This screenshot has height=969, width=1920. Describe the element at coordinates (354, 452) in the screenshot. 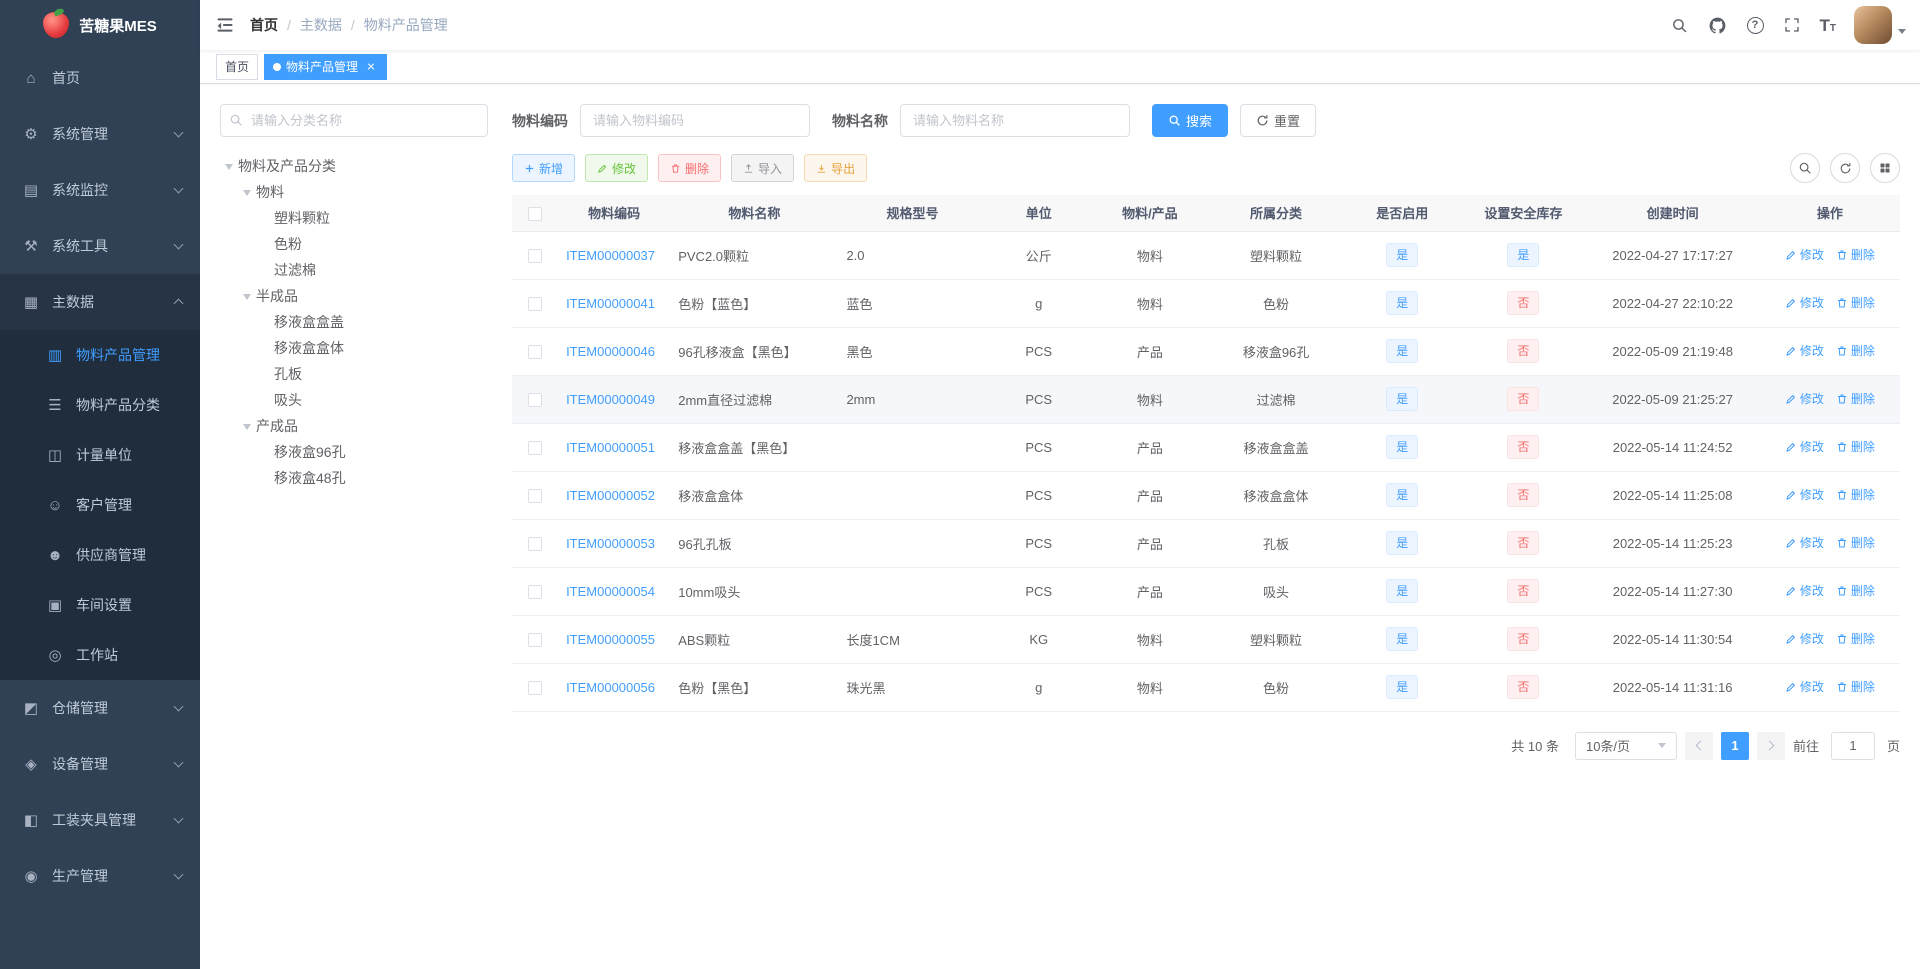

I see `tree-node: 移液盒96孔` at that location.